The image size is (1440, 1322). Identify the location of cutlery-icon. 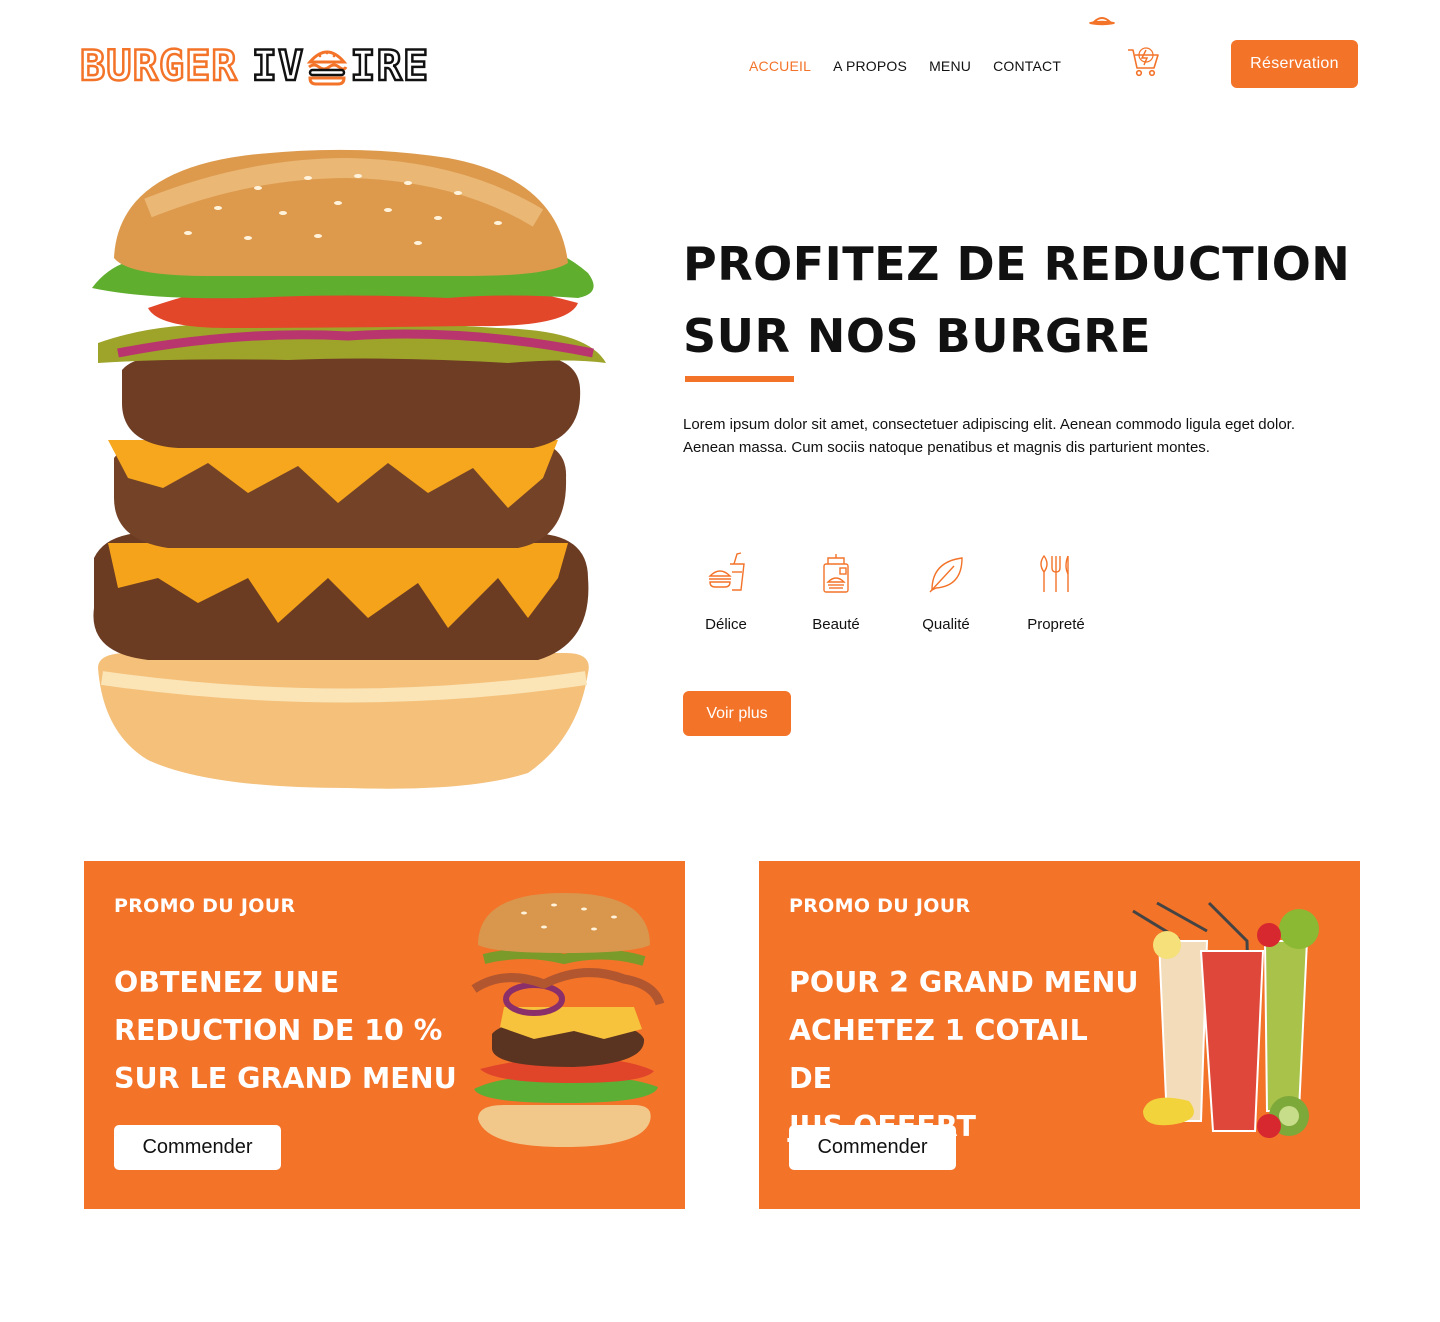
(1054, 573).